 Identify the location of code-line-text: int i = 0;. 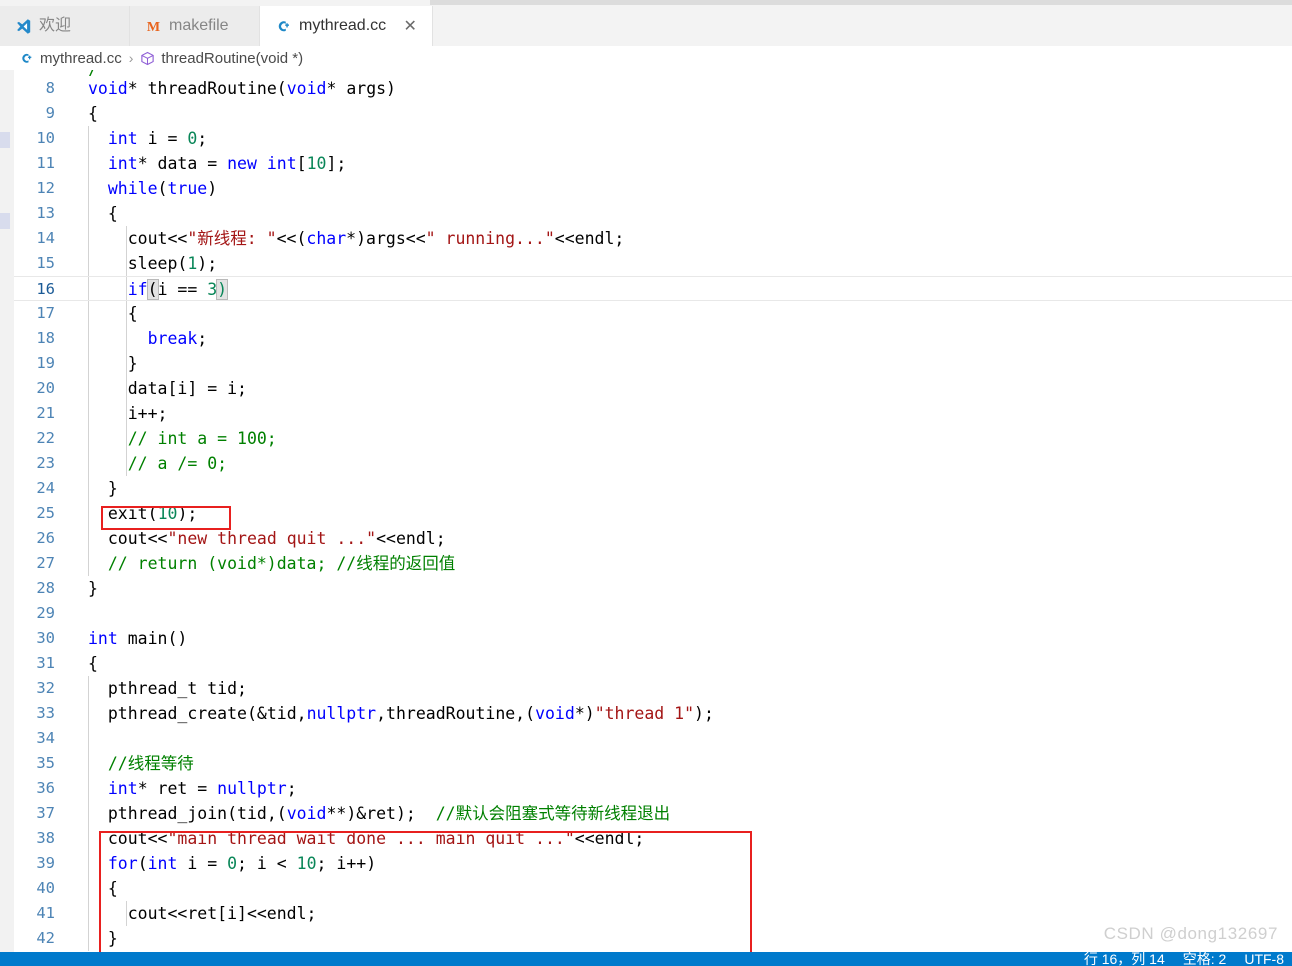
(157, 138).